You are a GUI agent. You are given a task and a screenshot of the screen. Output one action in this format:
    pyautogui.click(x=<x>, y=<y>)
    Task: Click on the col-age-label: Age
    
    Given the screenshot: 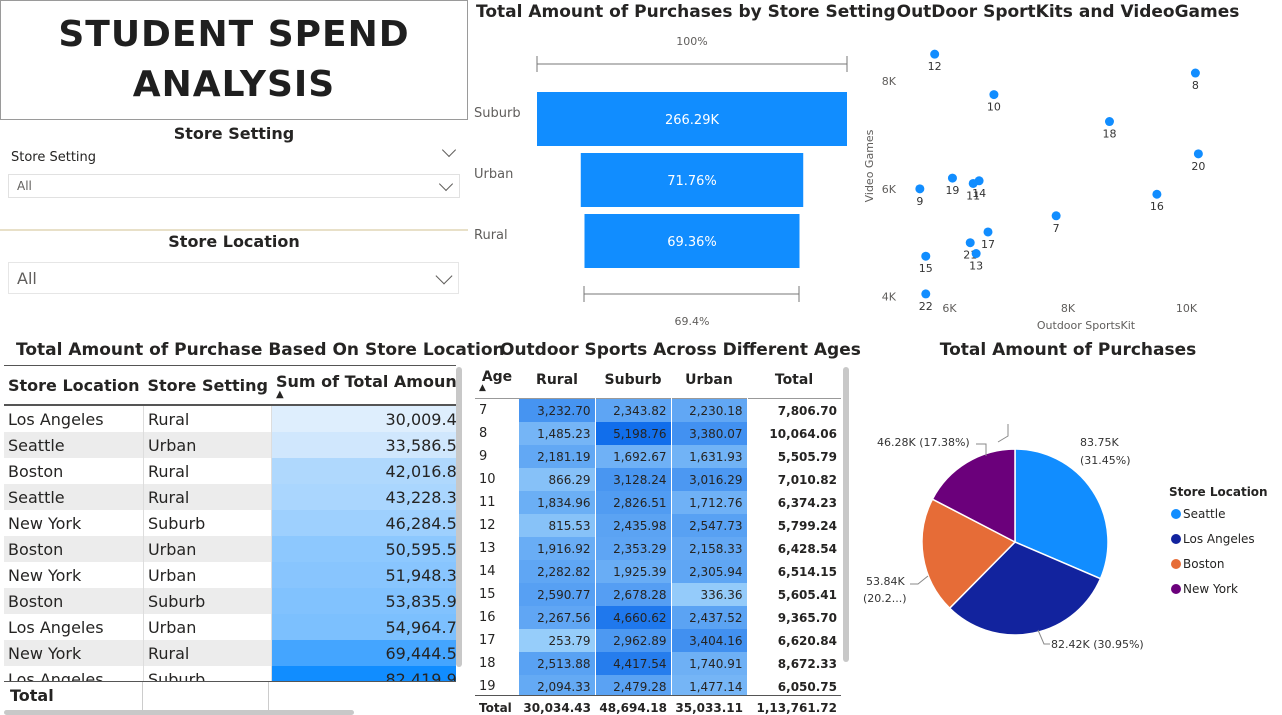 What is the action you would take?
    pyautogui.click(x=497, y=377)
    